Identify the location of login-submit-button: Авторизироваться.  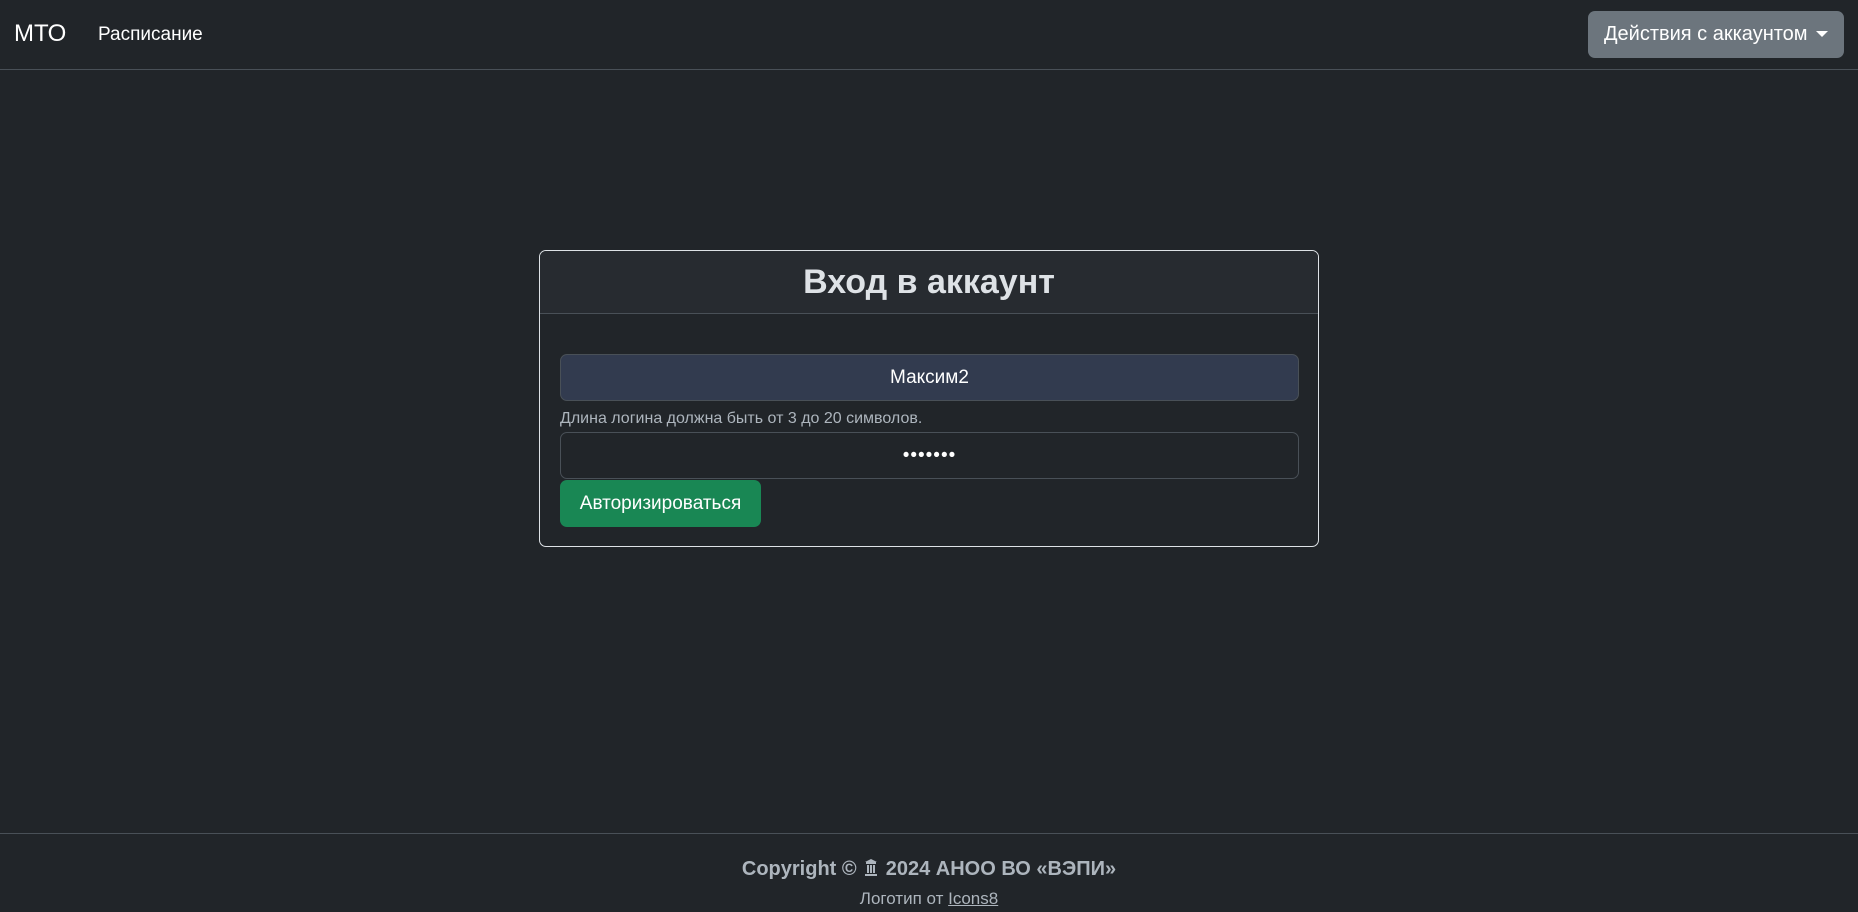
(660, 503).